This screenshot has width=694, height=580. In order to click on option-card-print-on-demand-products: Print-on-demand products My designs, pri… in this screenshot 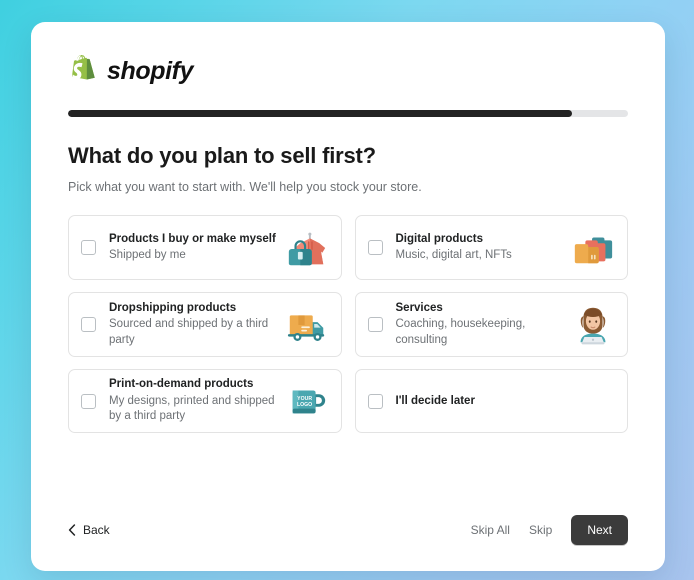, I will do `click(205, 401)`.